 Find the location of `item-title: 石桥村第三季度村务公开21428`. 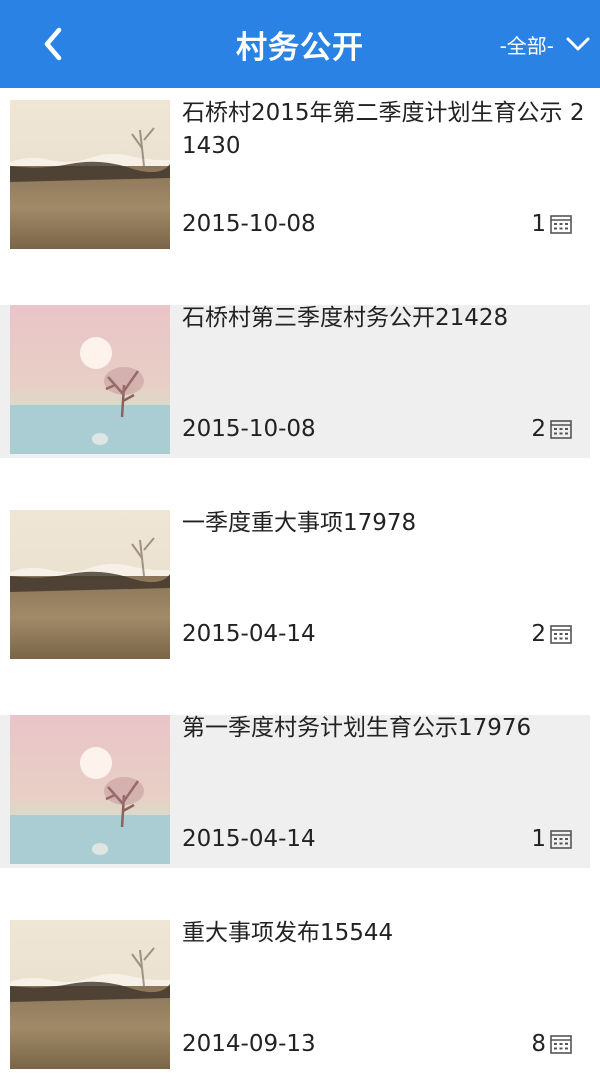

item-title: 石桥村第三季度村务公开21428 is located at coordinates (345, 318).